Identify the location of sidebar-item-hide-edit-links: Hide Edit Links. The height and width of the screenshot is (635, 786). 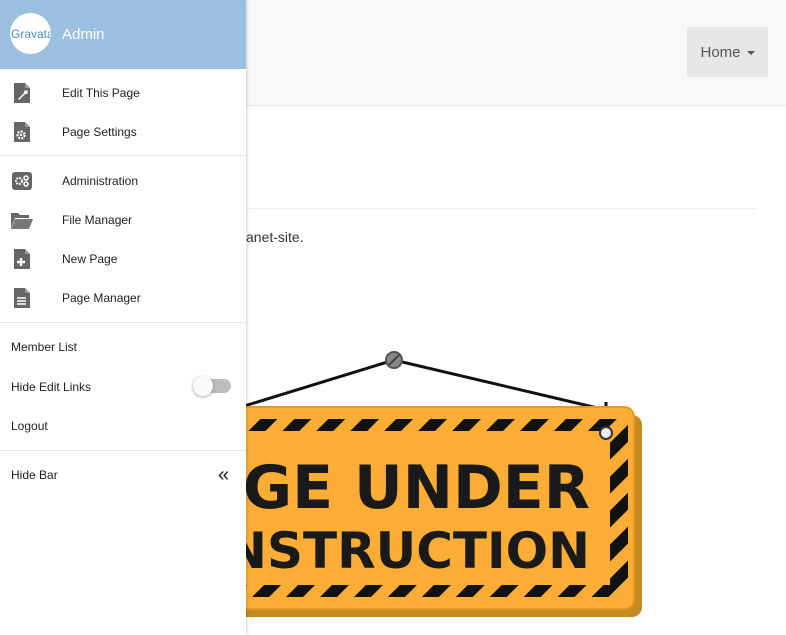
(123, 386).